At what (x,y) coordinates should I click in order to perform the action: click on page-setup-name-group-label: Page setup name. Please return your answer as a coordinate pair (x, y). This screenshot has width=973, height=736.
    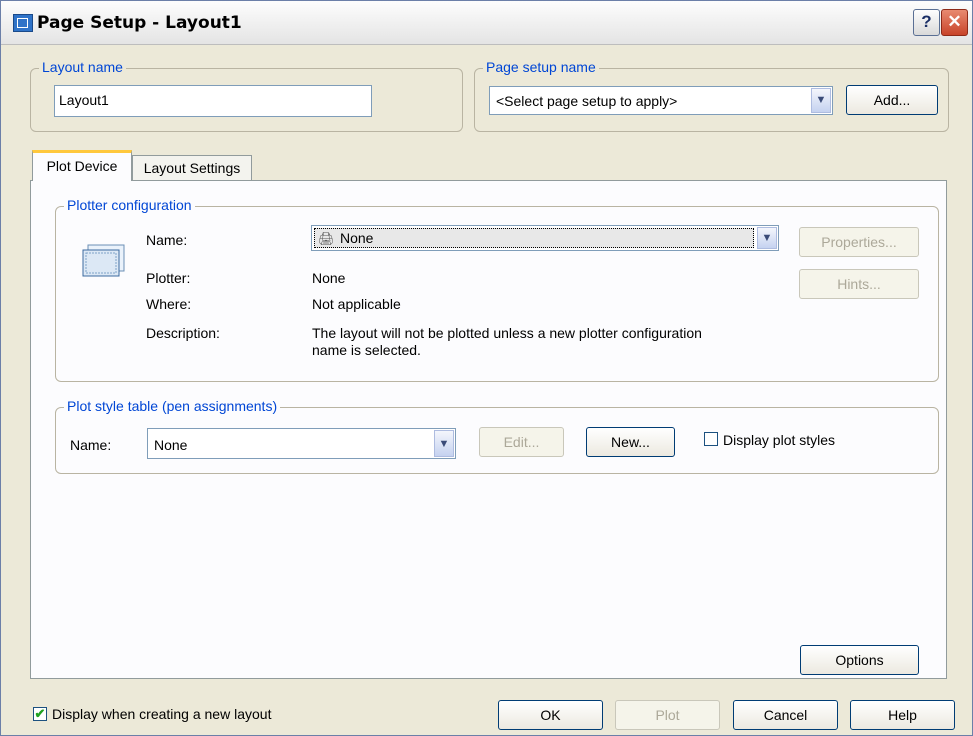
    Looking at the image, I should click on (541, 67).